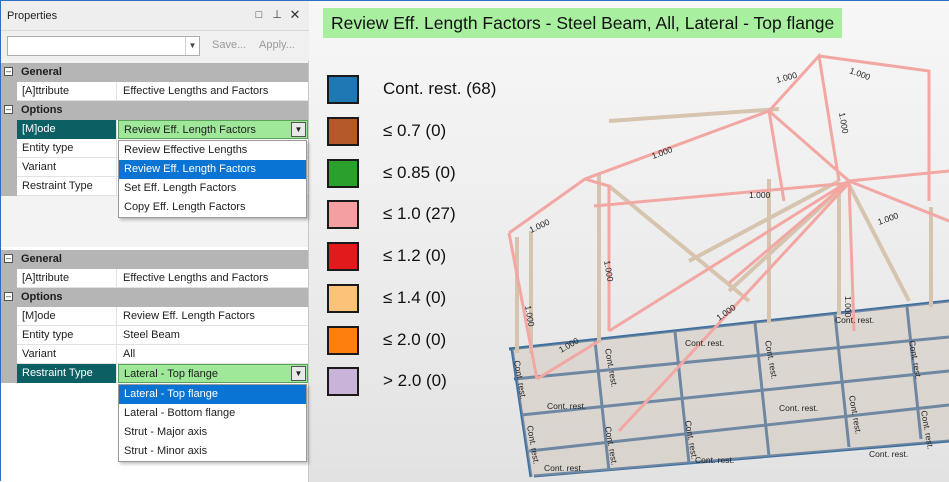  What do you see at coordinates (103, 46) in the screenshot?
I see `preset-combo: ▼` at bounding box center [103, 46].